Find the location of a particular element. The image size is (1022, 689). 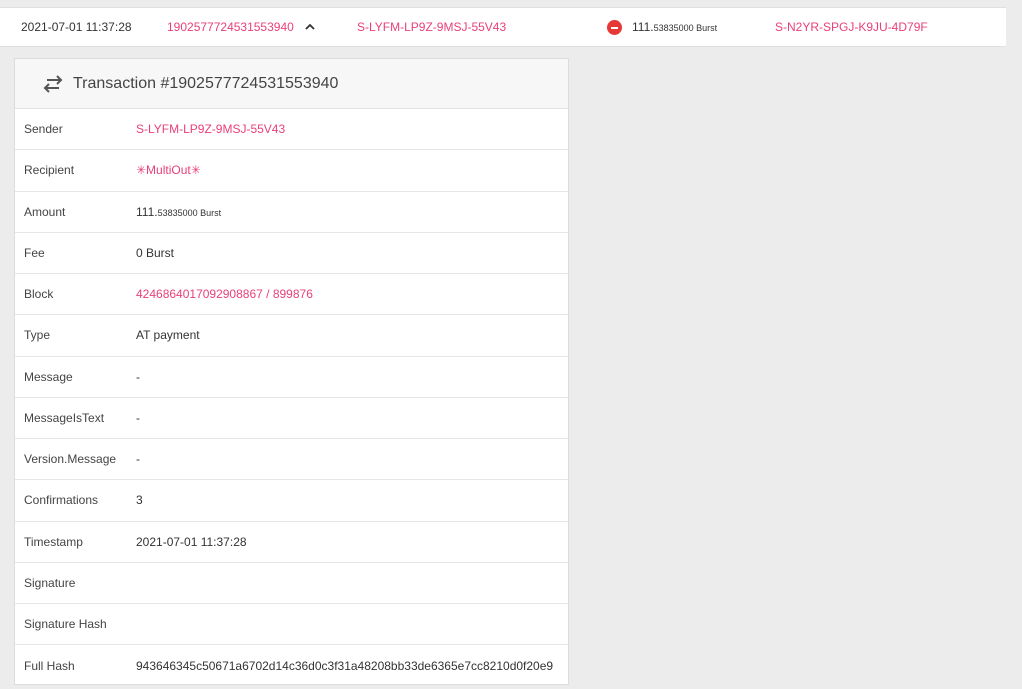

detail-row-signature-hash: Signature Hash is located at coordinates (291, 625).